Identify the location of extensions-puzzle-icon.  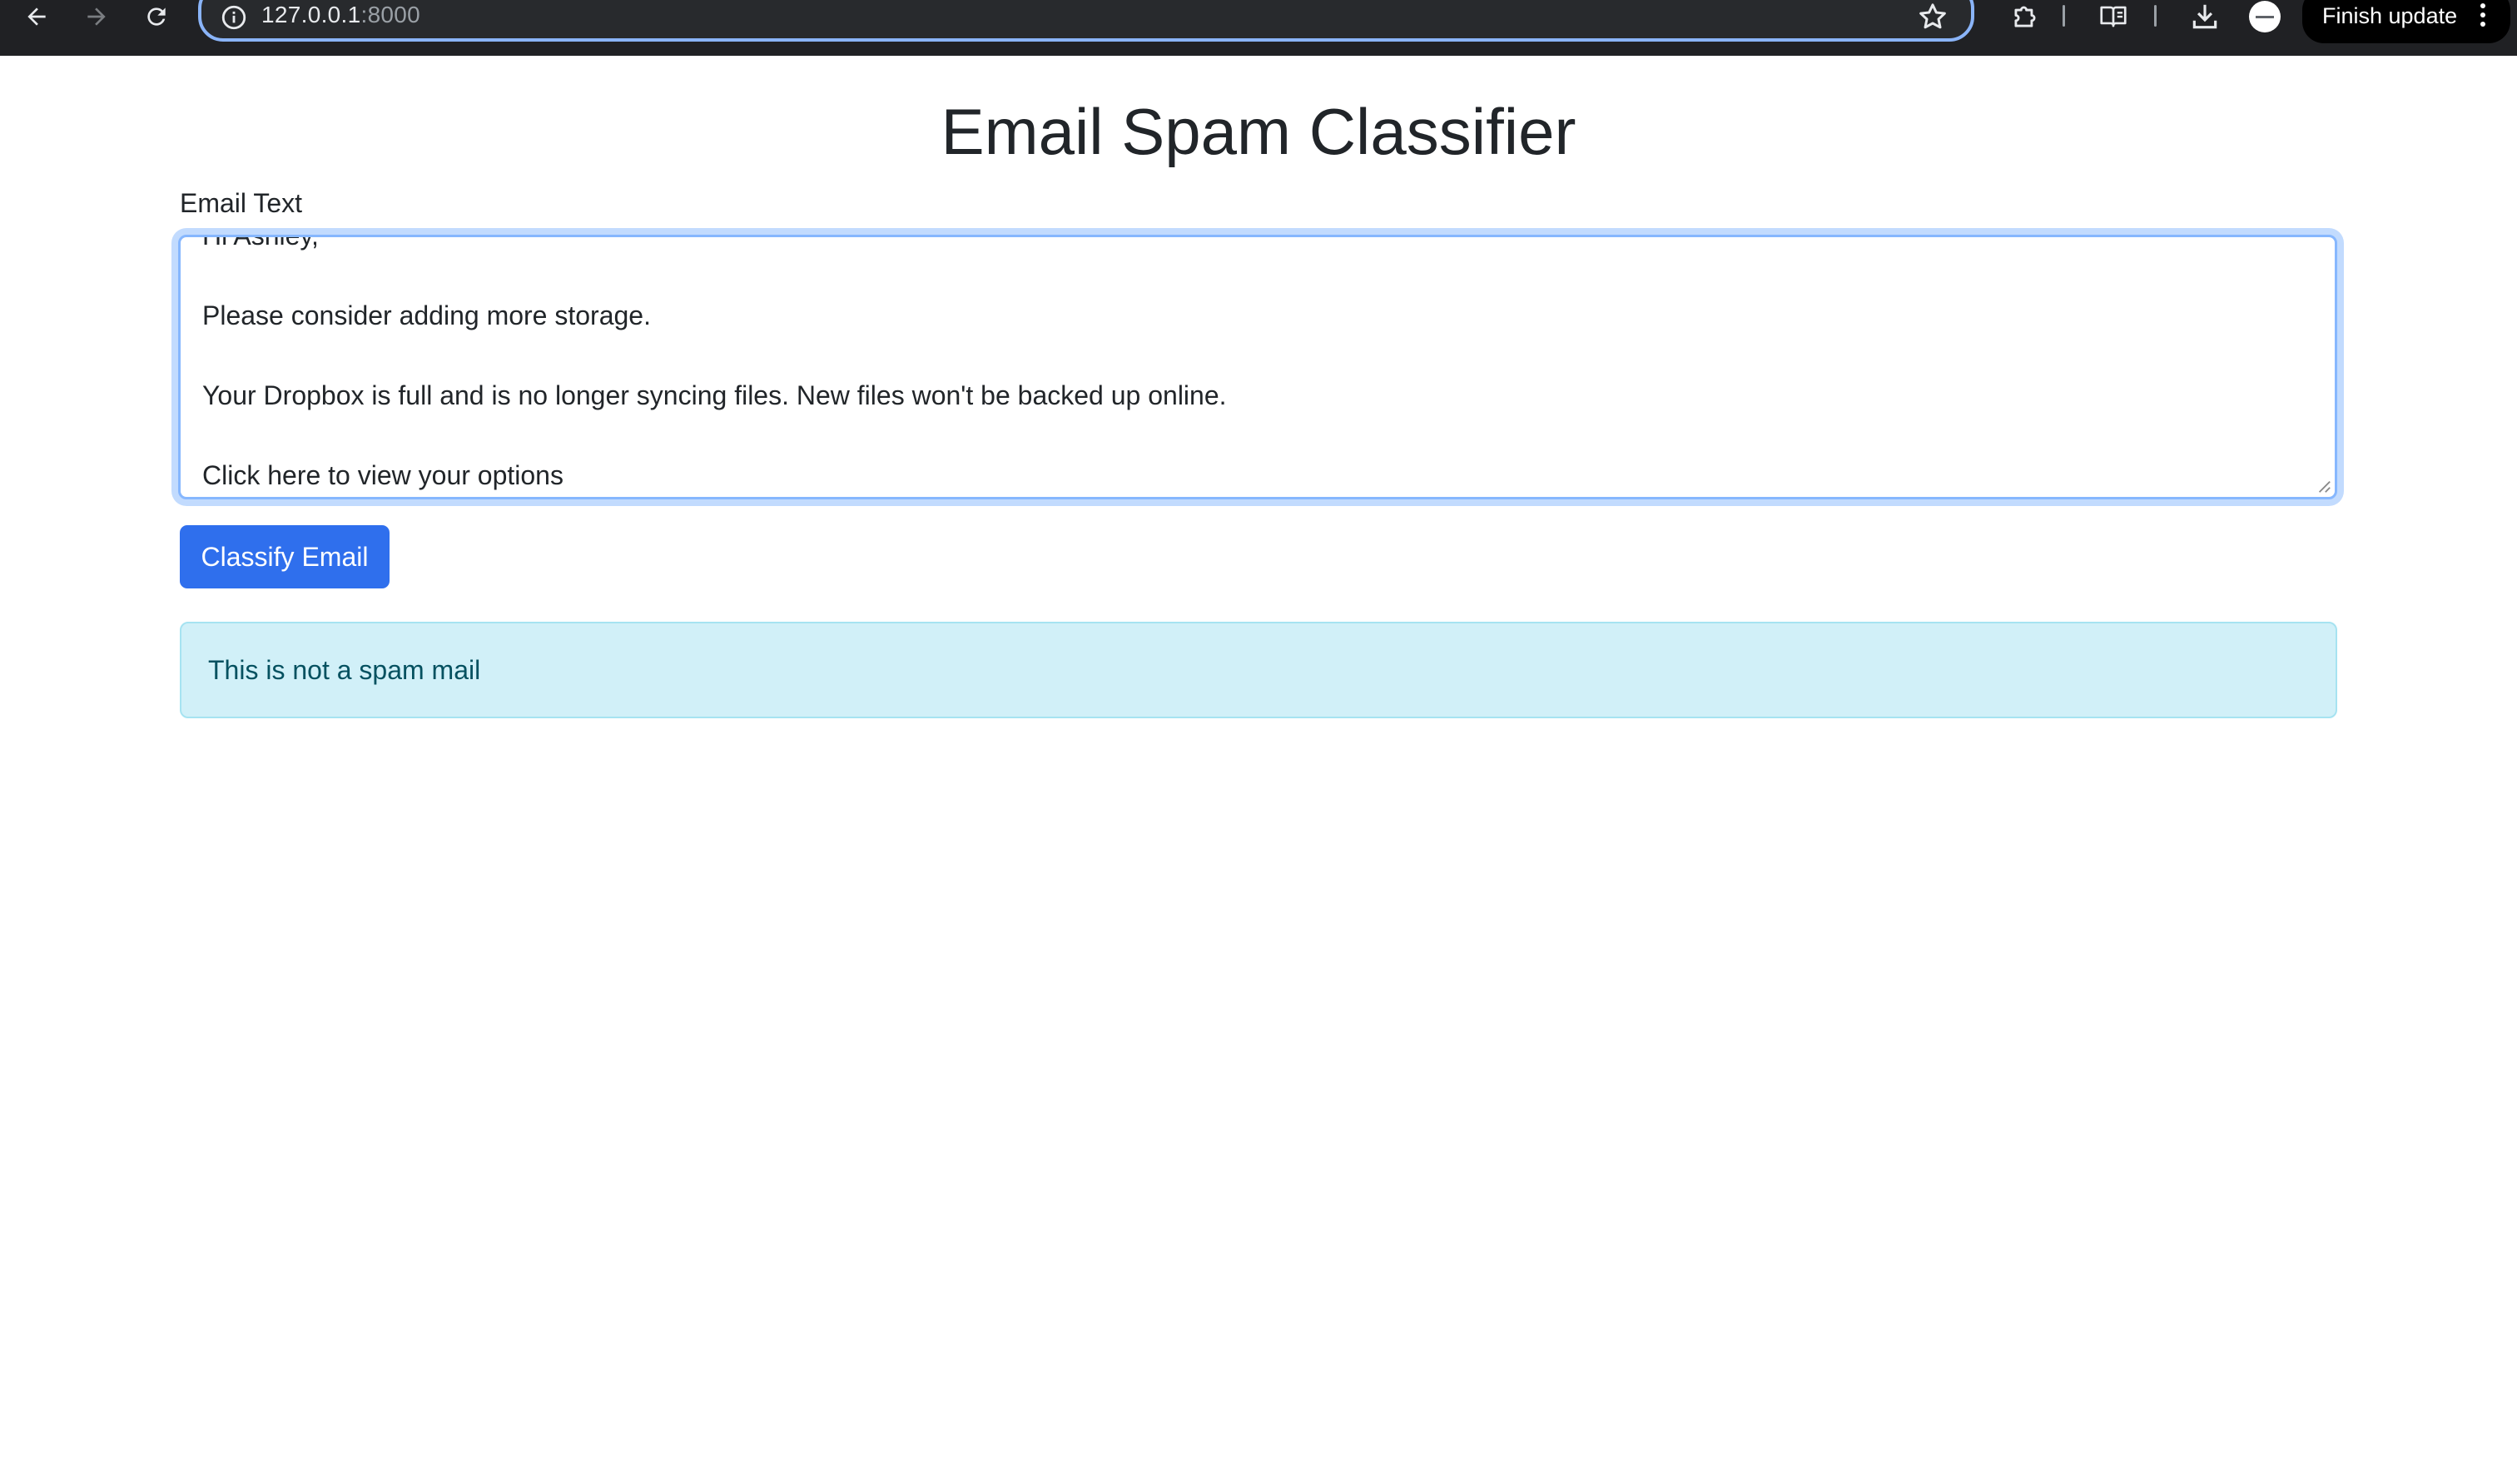
(2025, 16).